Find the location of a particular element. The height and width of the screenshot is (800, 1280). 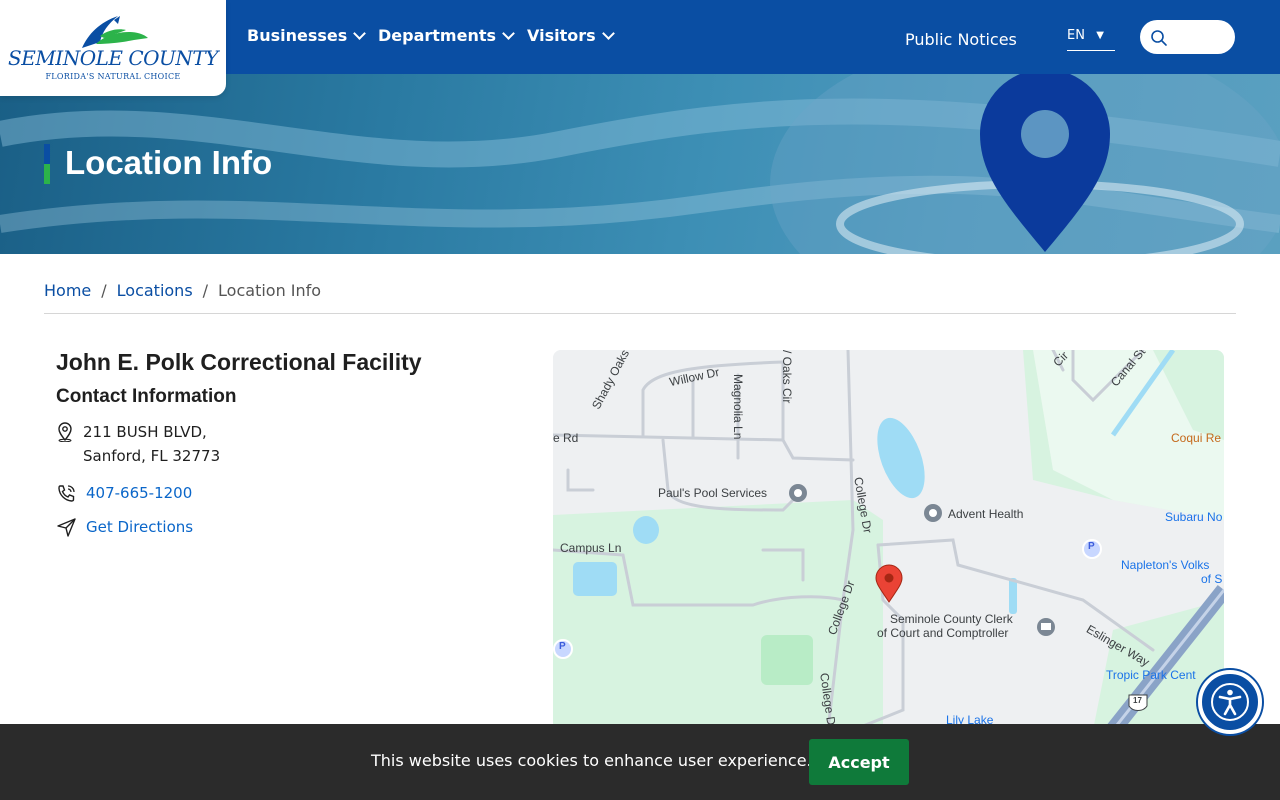

phone-link: 407-665-1200 is located at coordinates (139, 493).